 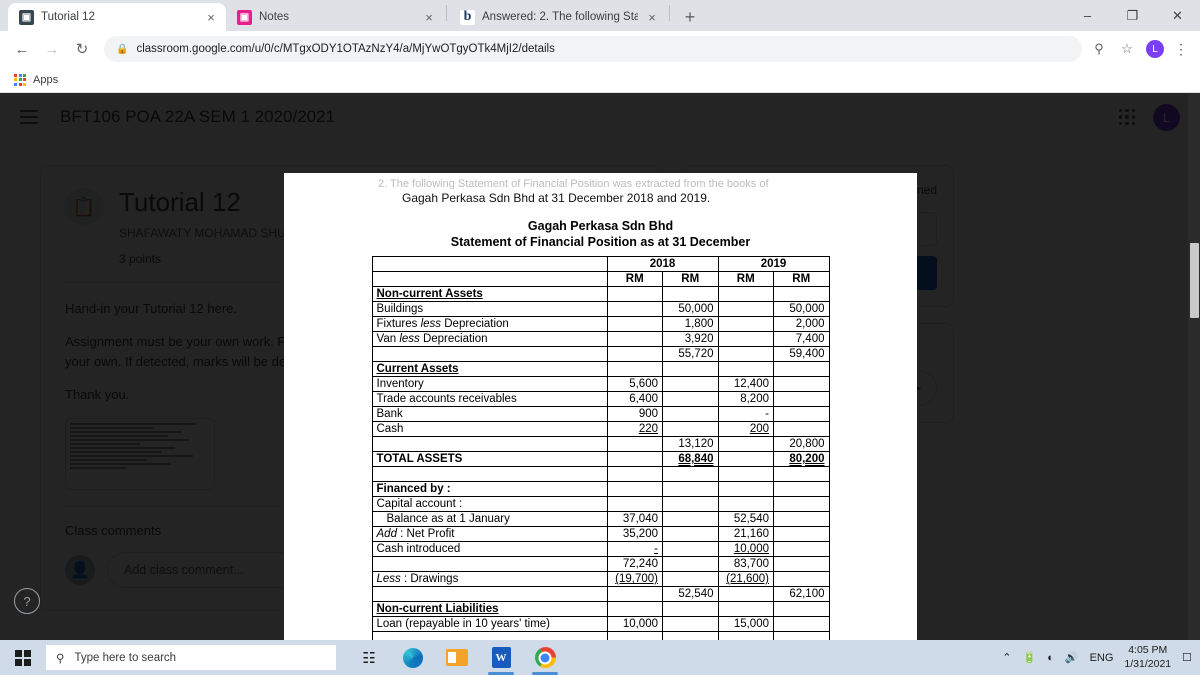 What do you see at coordinates (369, 657) in the screenshot?
I see `task-view-icon: ☷` at bounding box center [369, 657].